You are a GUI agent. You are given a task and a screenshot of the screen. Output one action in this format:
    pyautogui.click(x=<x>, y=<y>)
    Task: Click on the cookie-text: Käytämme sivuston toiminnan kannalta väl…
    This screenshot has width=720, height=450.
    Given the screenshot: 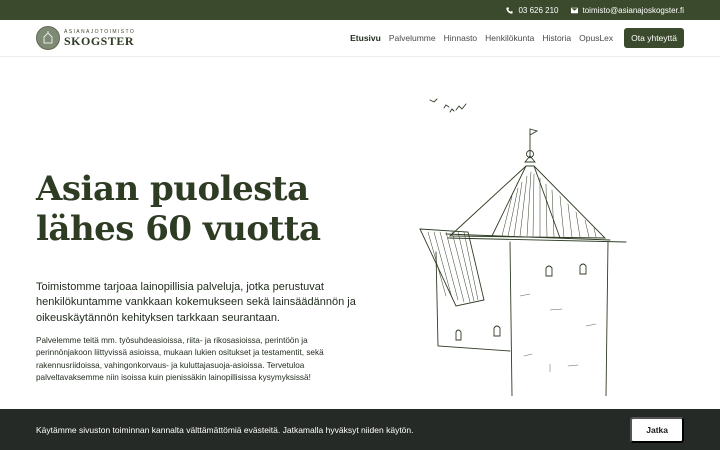 What is the action you would take?
    pyautogui.click(x=225, y=429)
    